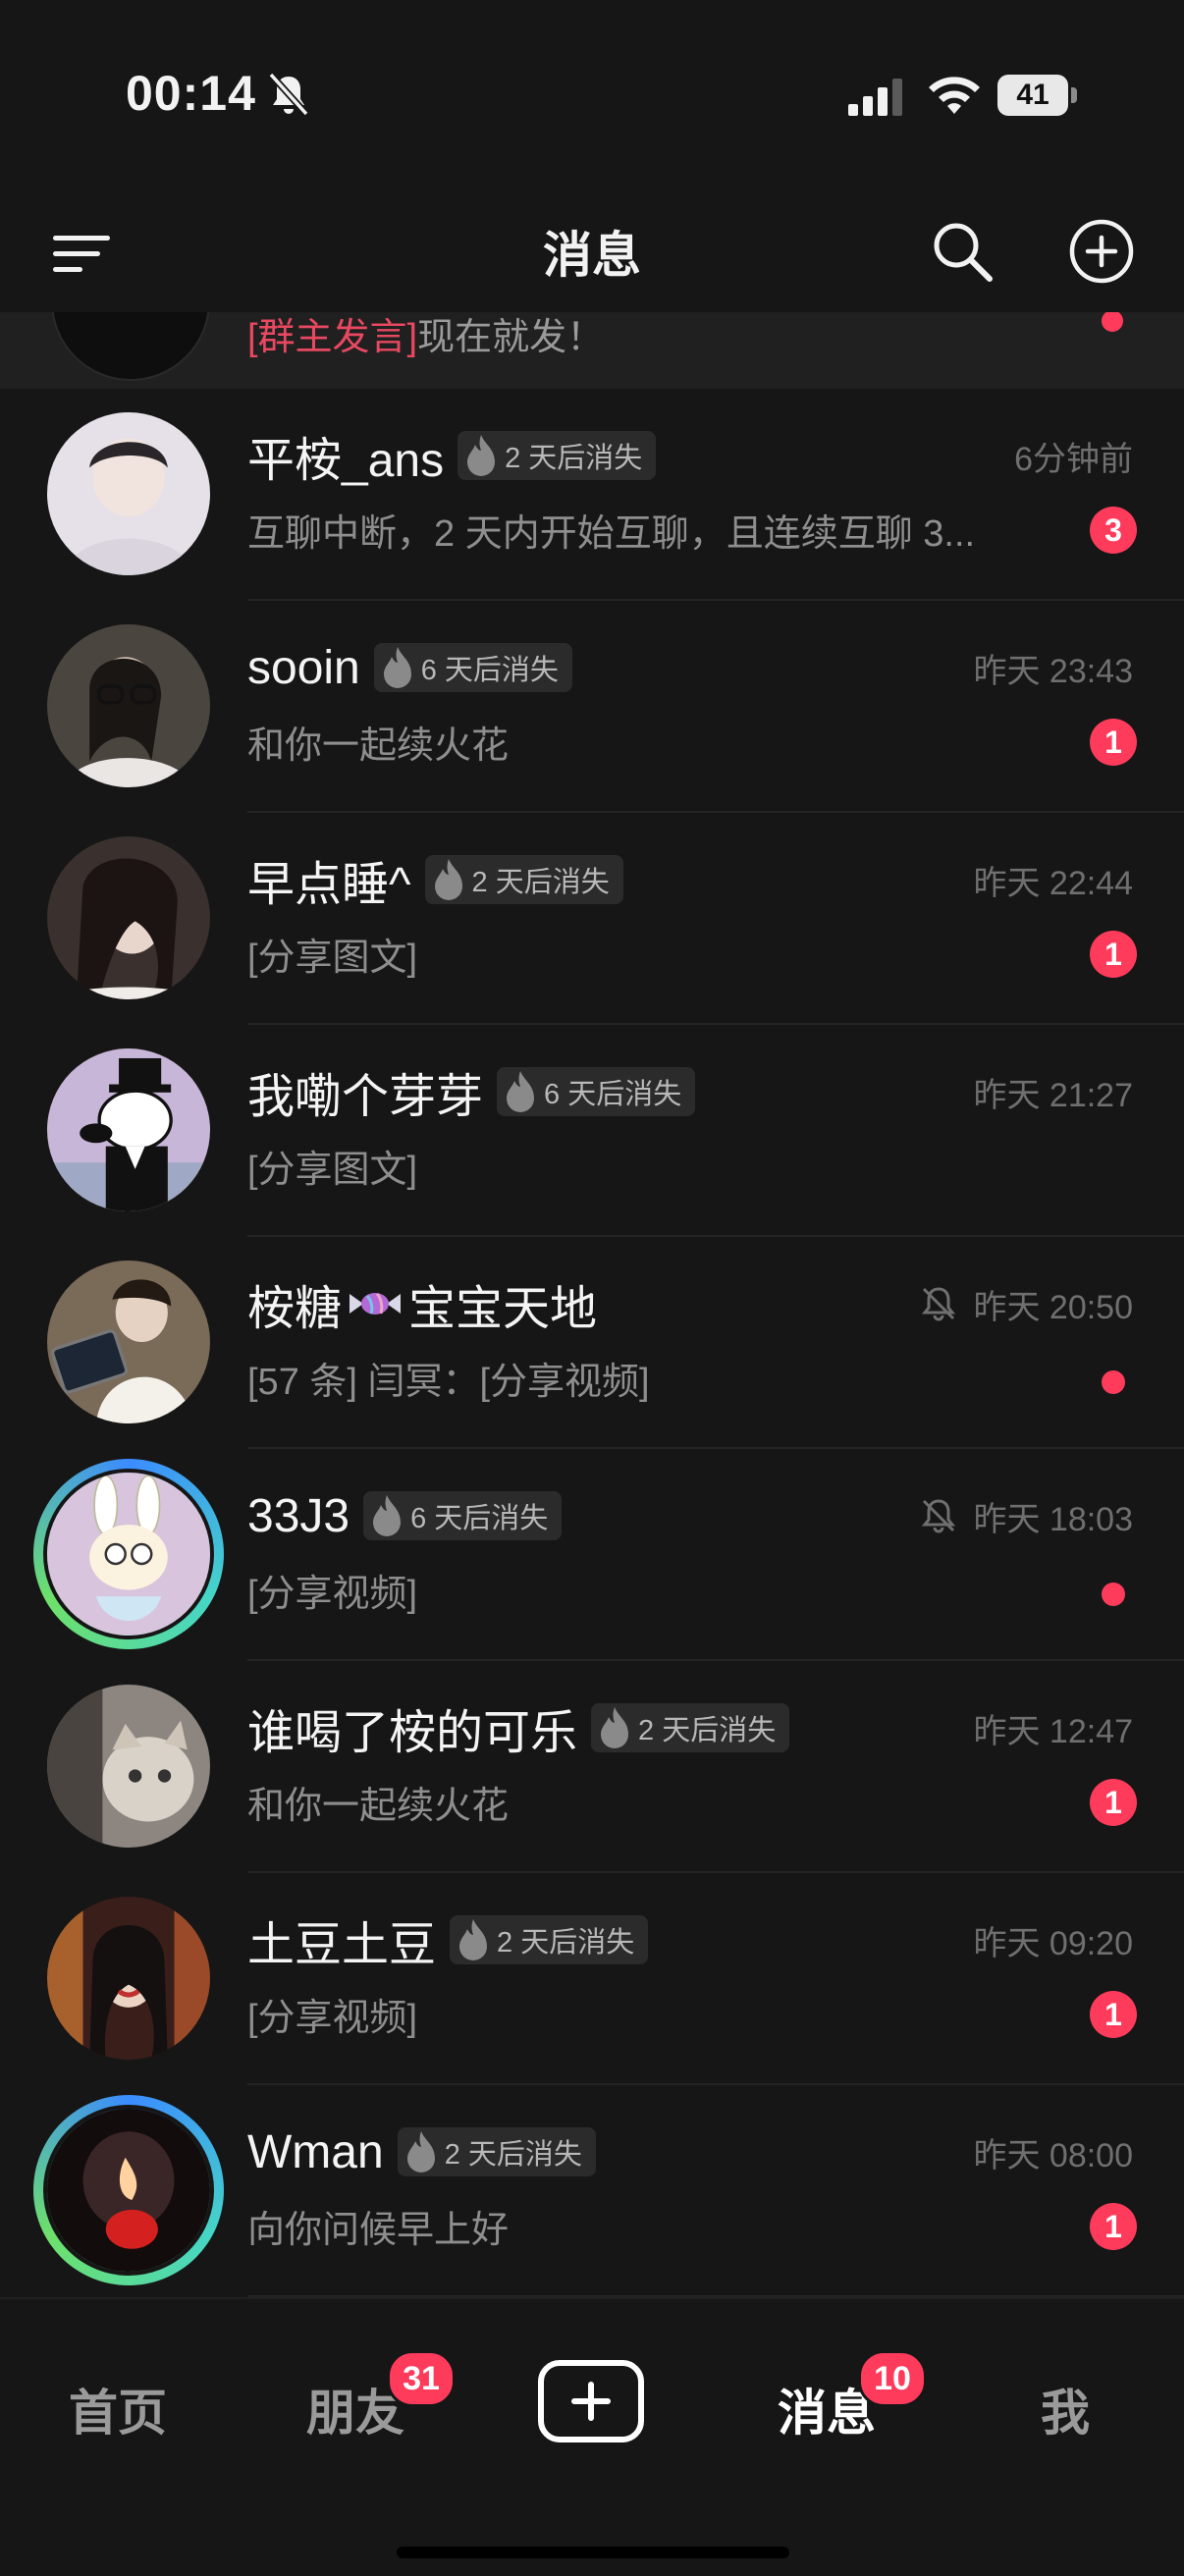 Image resolution: width=1184 pixels, height=2576 pixels. Describe the element at coordinates (376, 1303) in the screenshot. I see `candy-icon` at that location.